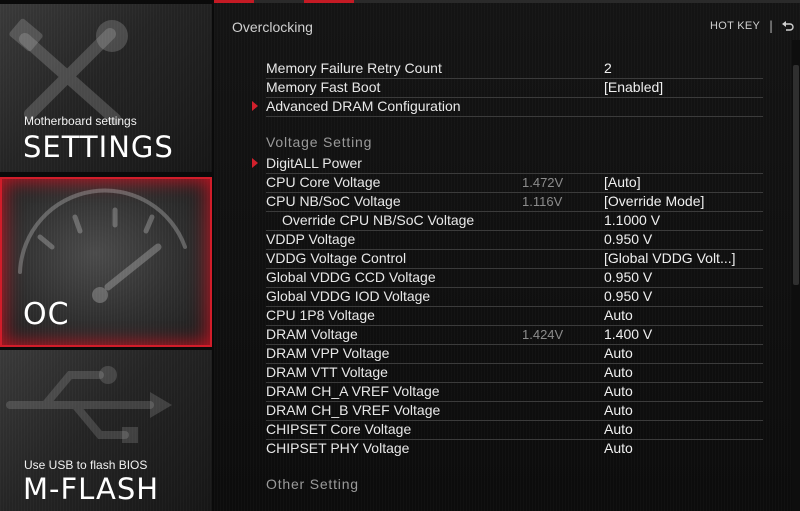 Image resolution: width=800 pixels, height=511 pixels. I want to click on setting-label: CPU 1P8 Voltage, so click(320, 315).